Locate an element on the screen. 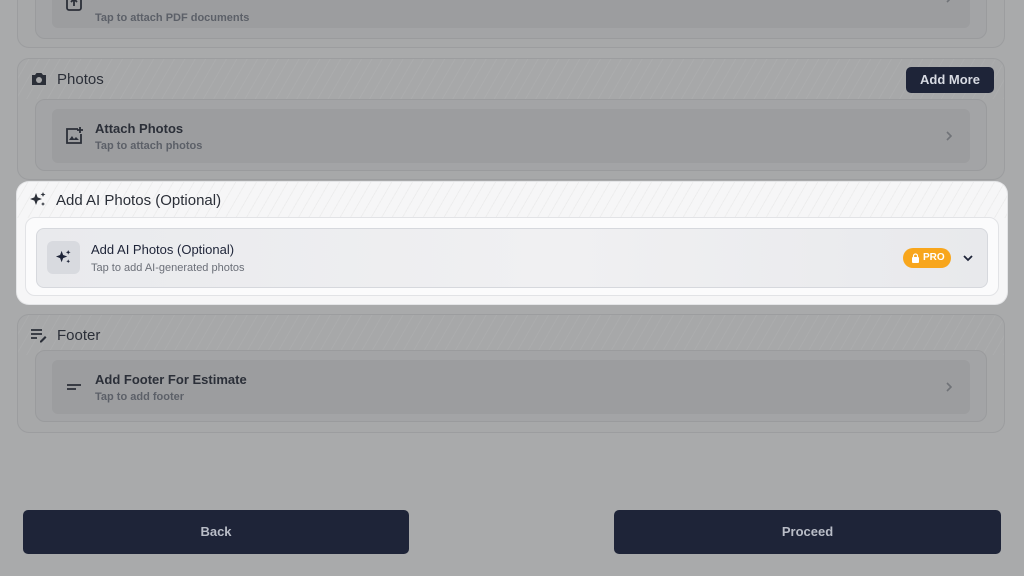 The image size is (1024, 576). camera-icon is located at coordinates (39, 79).